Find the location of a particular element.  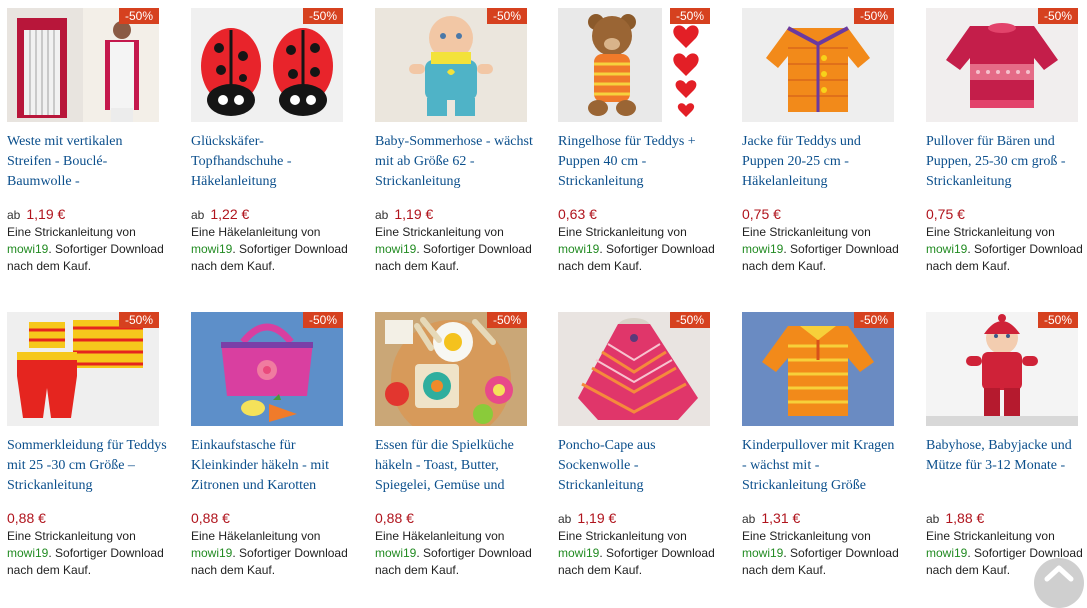

play-food-image is located at coordinates (451, 369).